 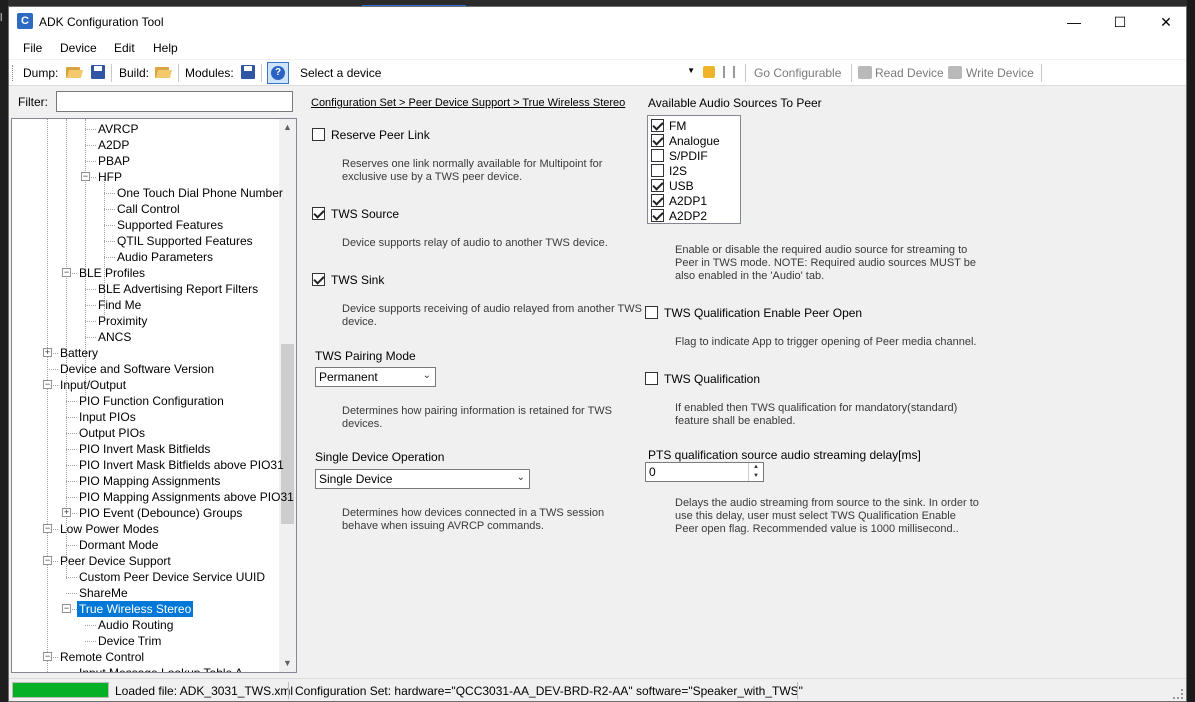 I want to click on read-device-button: Read Device, so click(x=909, y=73).